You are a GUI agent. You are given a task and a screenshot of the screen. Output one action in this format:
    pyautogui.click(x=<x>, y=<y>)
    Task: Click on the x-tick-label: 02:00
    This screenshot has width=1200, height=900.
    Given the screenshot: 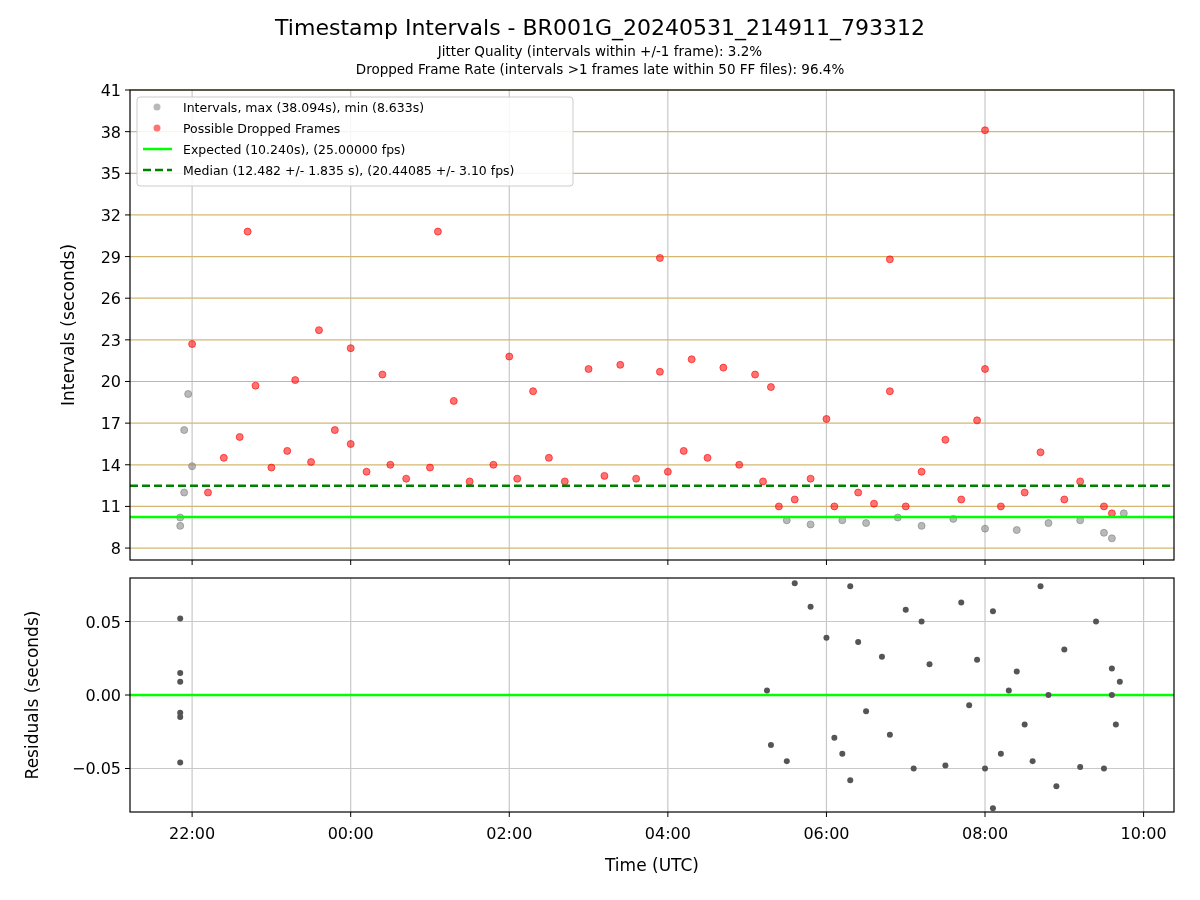 What is the action you would take?
    pyautogui.click(x=509, y=833)
    